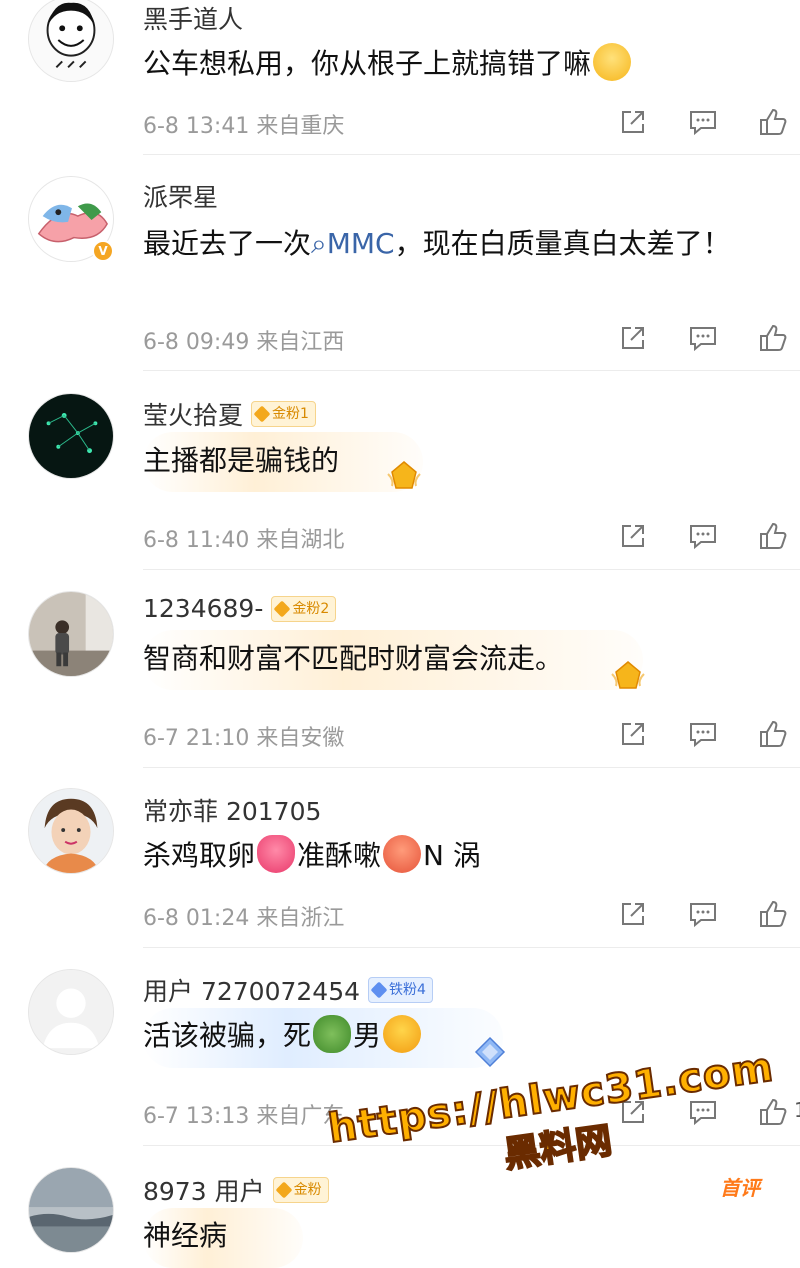 This screenshot has height=1268, width=800. Describe the element at coordinates (300, 126) in the screenshot. I see `comment-location: 来自重庆` at that location.